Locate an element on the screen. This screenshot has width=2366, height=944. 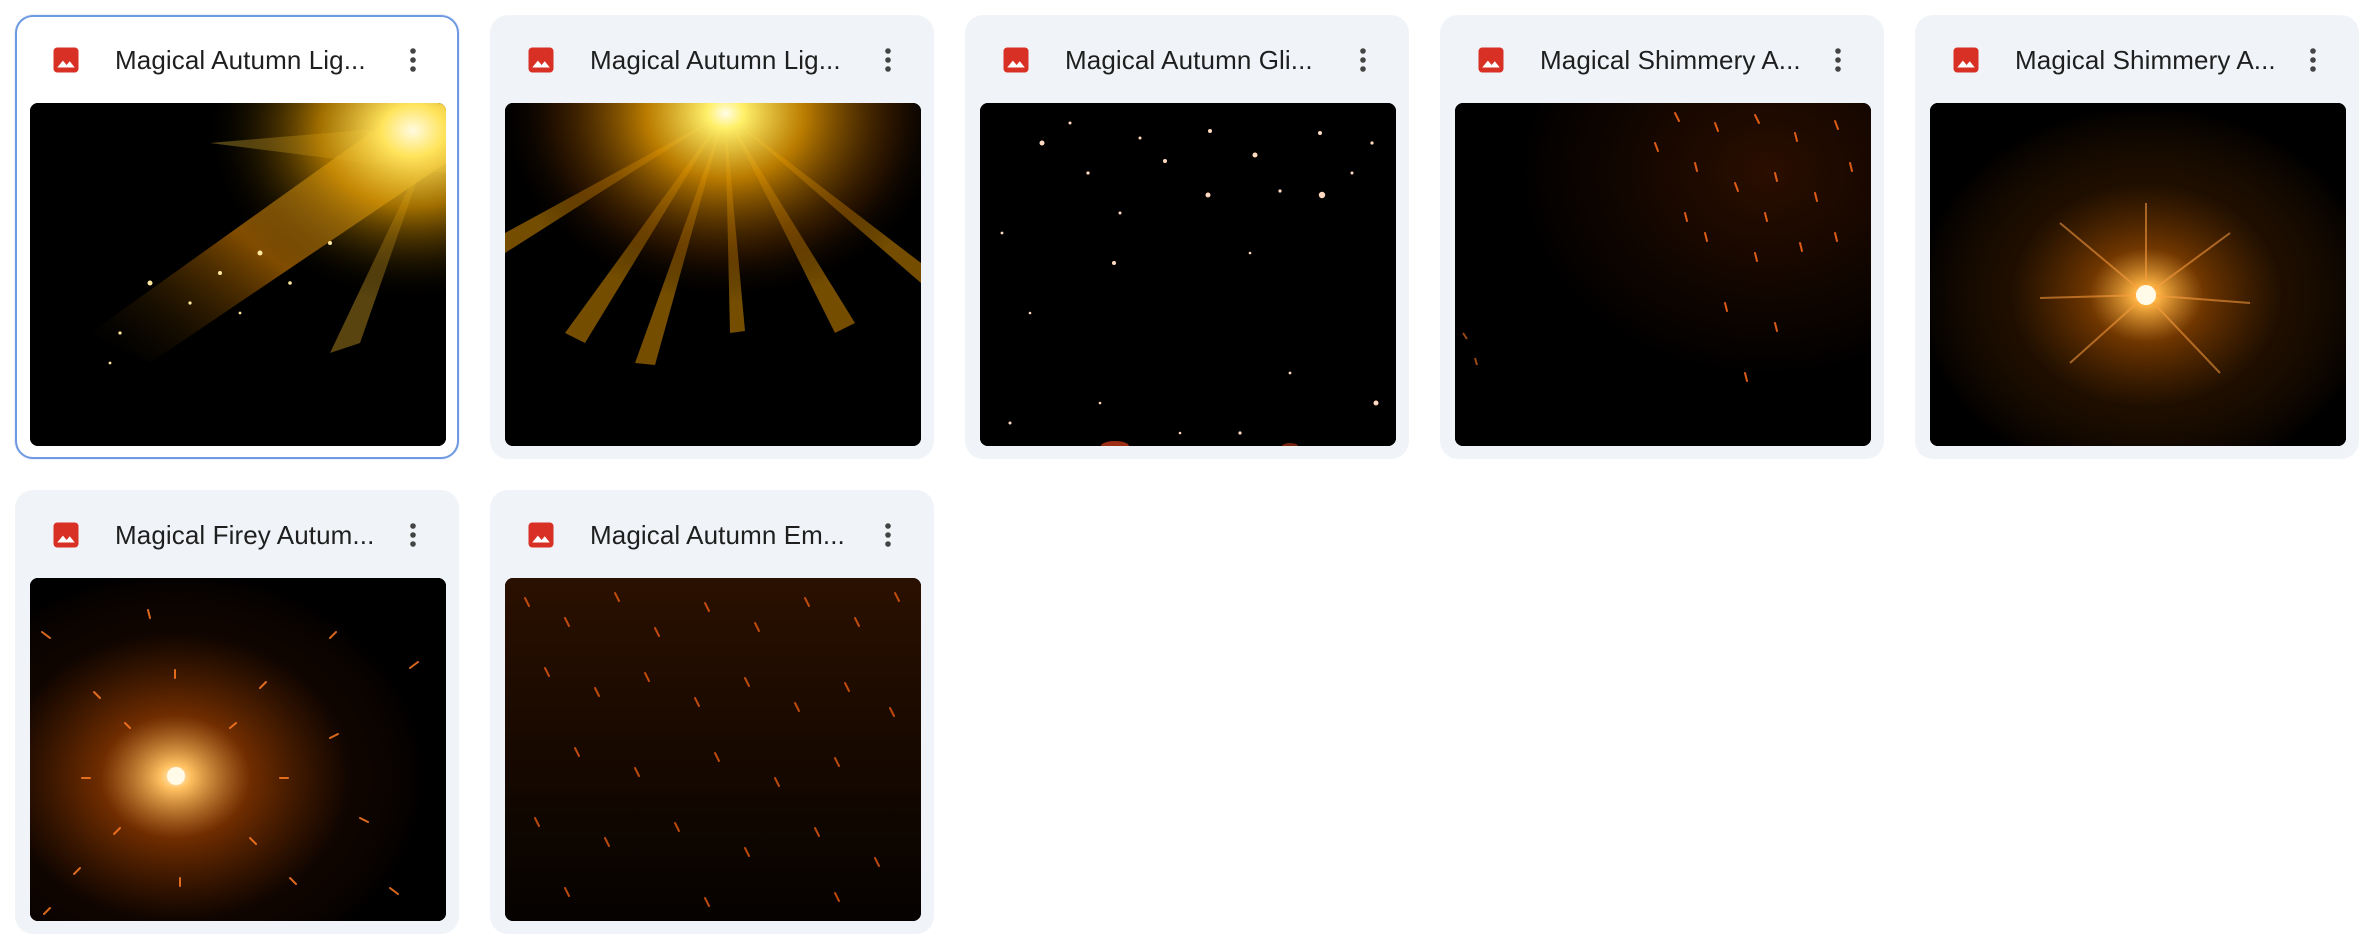
glitter-image is located at coordinates (1188, 274).